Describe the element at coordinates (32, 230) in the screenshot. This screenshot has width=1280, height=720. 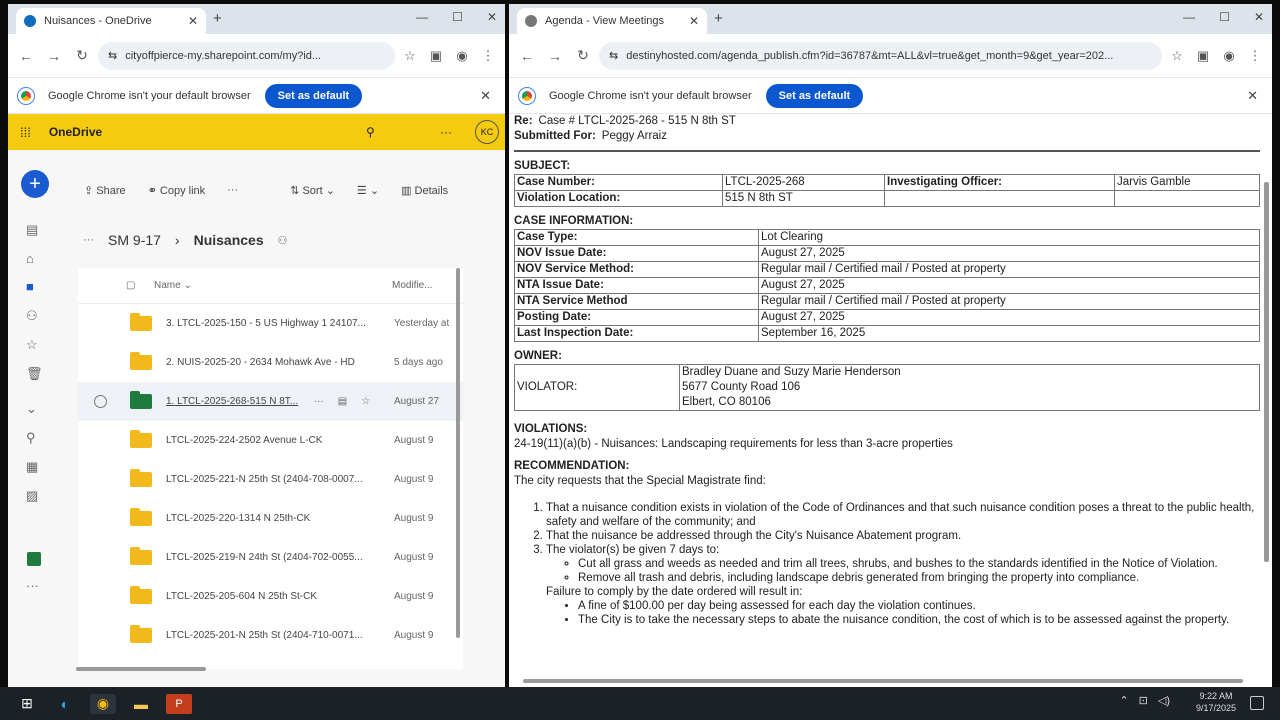
I see `apps-icon: ▤` at that location.